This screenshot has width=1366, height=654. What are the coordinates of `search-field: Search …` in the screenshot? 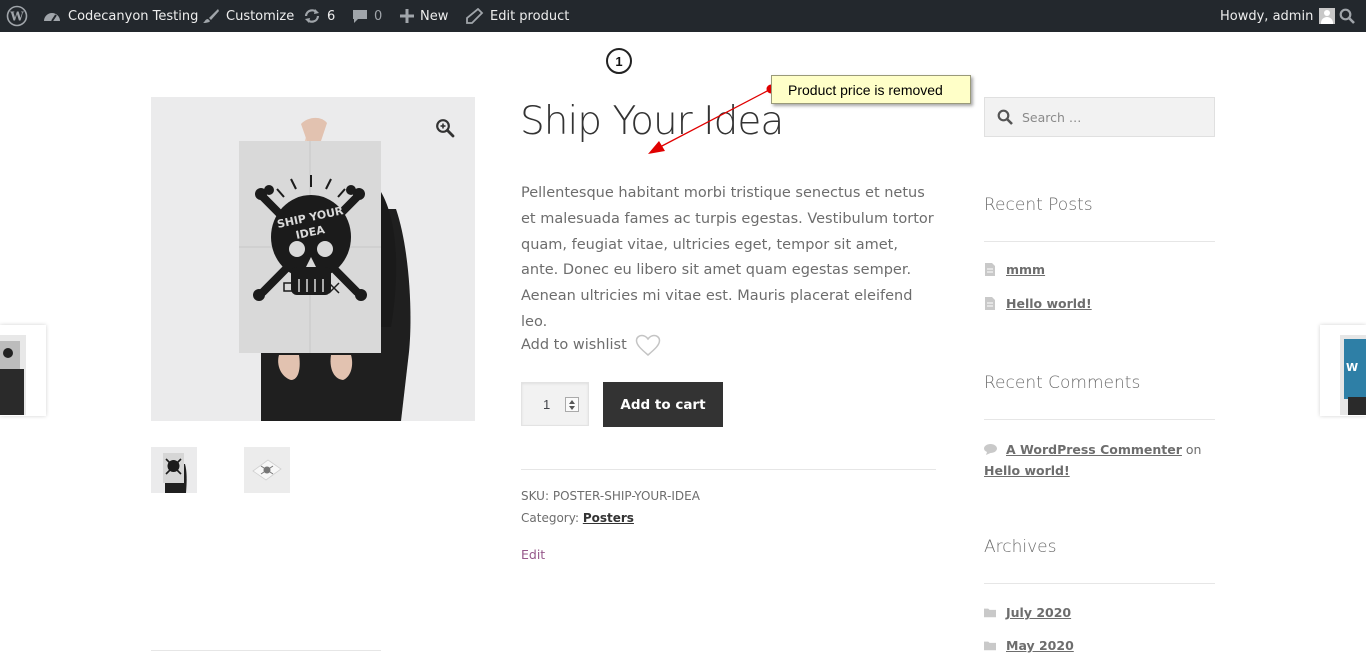 It's located at (1099, 117).